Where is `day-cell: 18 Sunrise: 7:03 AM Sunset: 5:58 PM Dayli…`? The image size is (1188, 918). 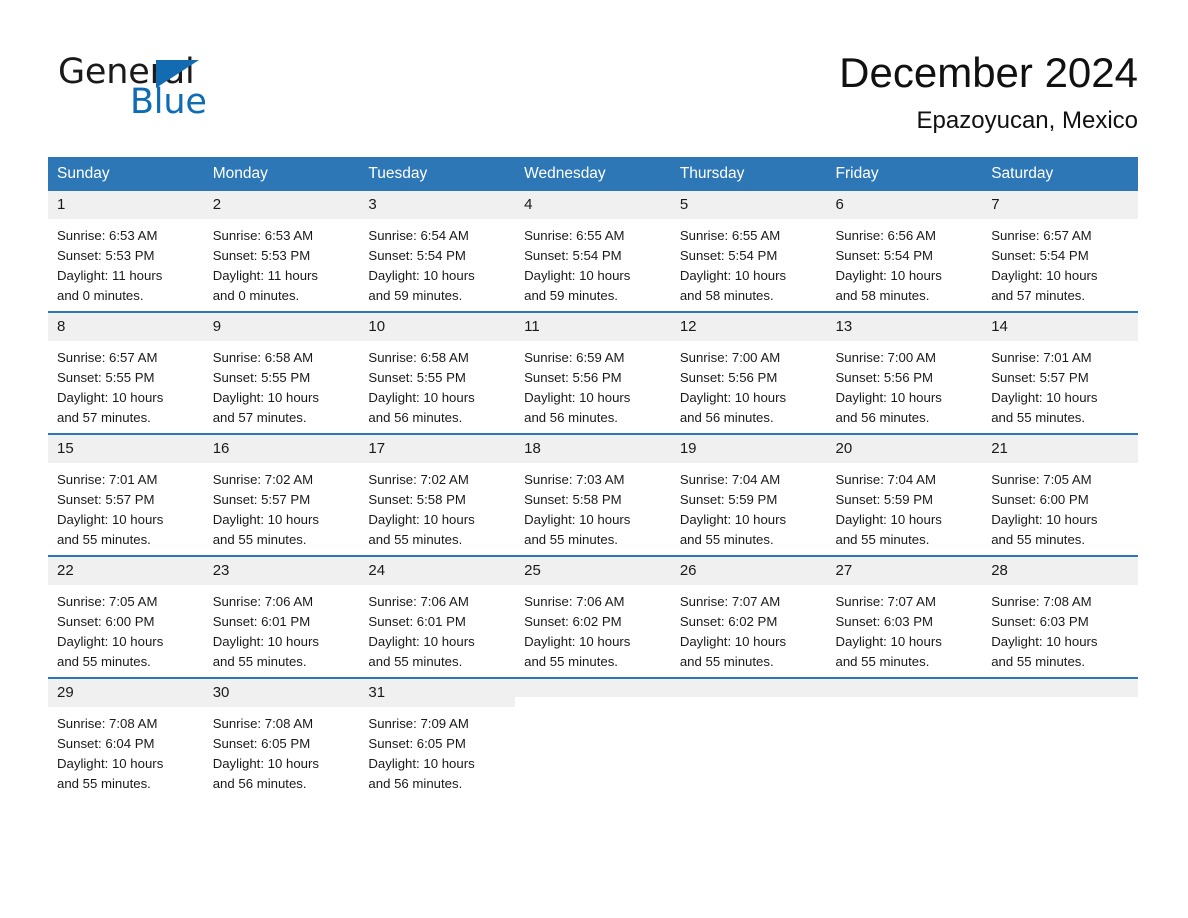
day-cell: 18 Sunrise: 7:03 AM Sunset: 5:58 PM Dayli… is located at coordinates (593, 494).